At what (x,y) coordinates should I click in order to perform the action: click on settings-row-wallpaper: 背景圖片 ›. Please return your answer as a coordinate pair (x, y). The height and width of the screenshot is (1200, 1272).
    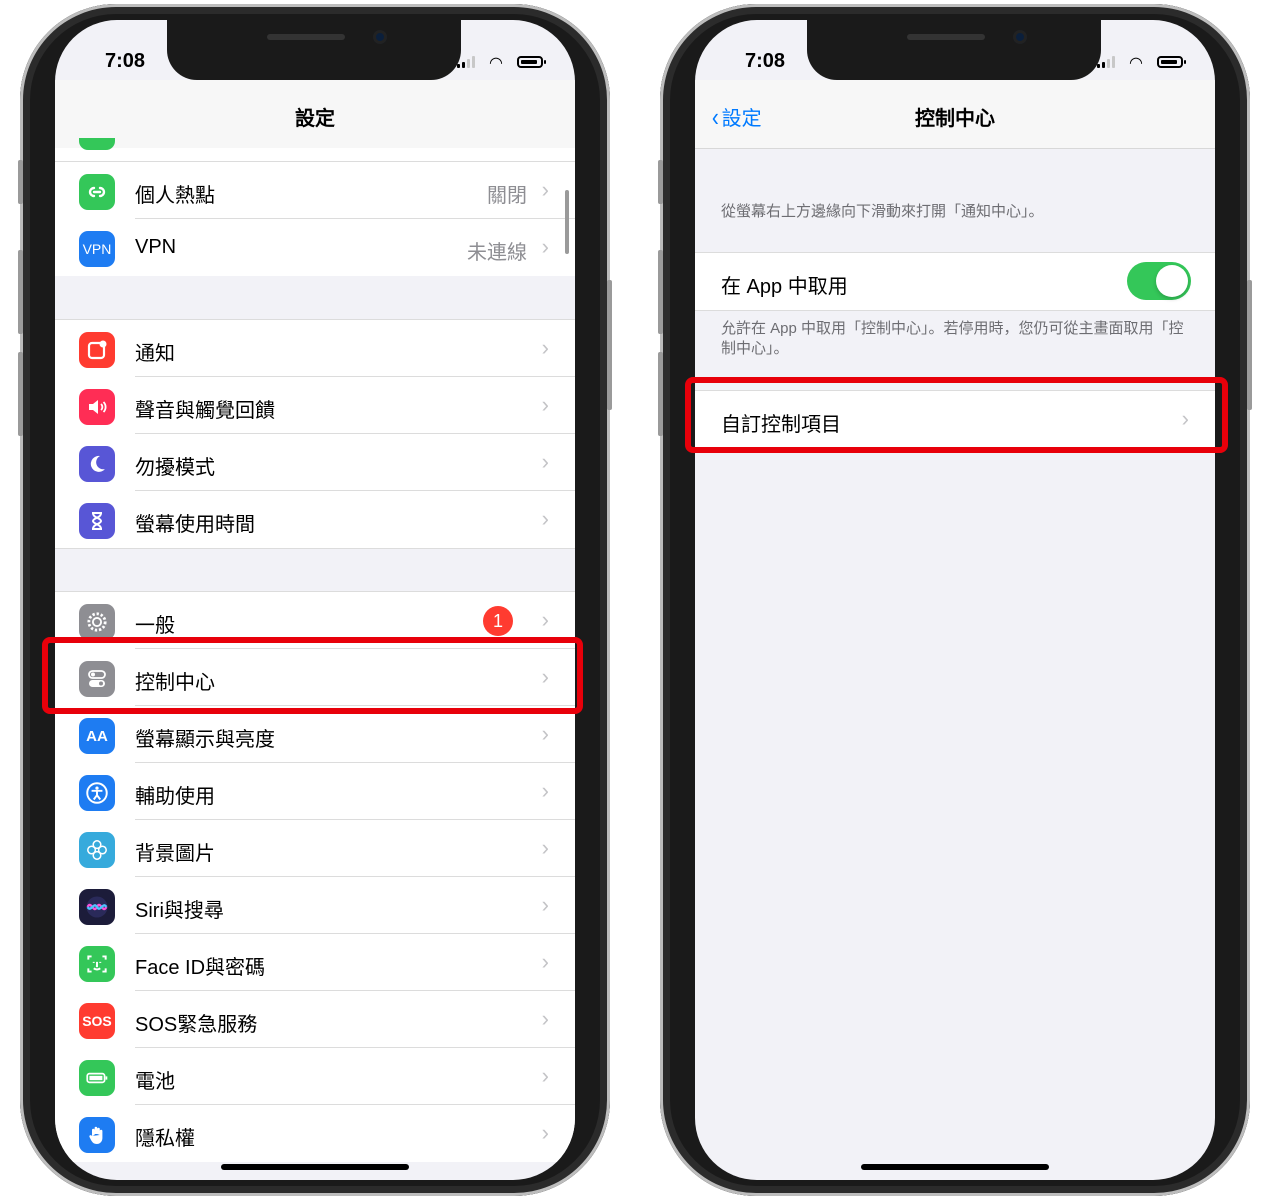
    Looking at the image, I should click on (315, 848).